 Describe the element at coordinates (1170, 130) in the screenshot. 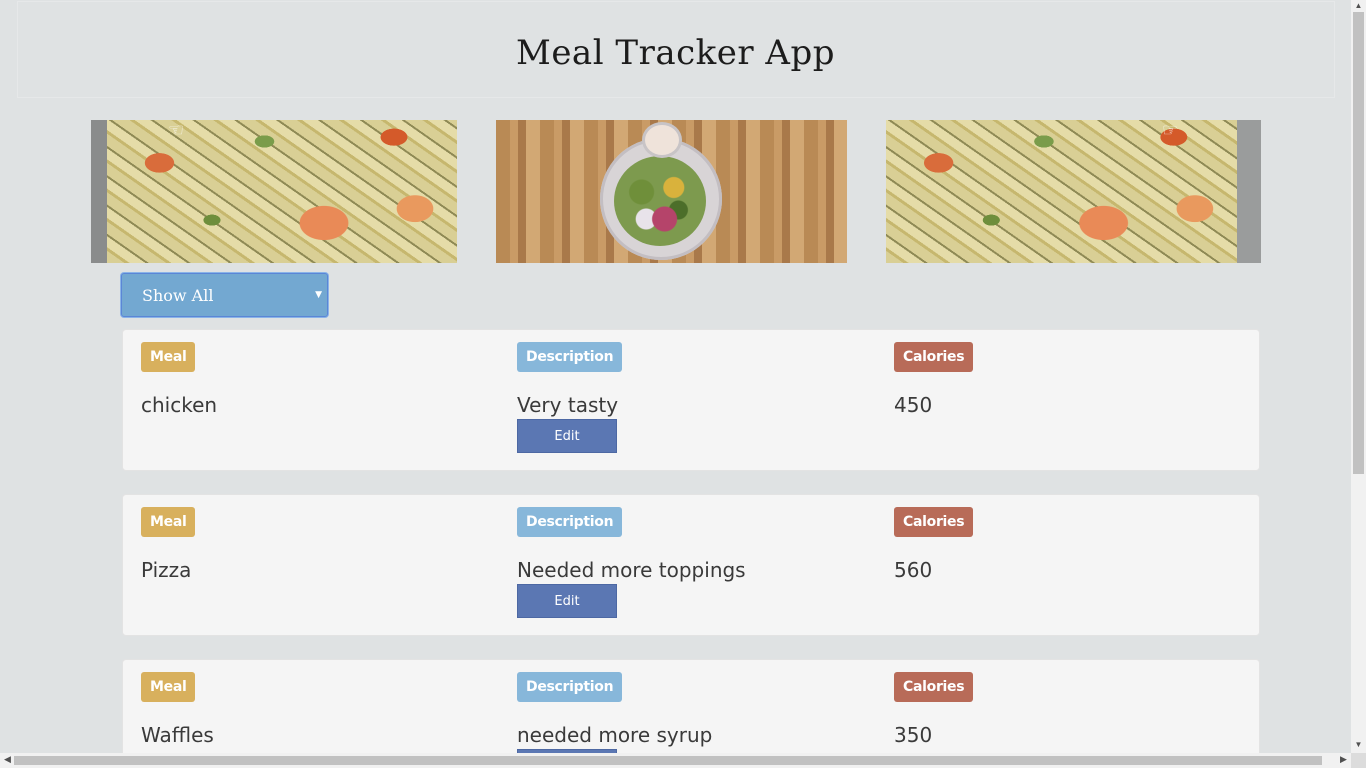

I see `pointing-hand-right-icon: ☞` at that location.